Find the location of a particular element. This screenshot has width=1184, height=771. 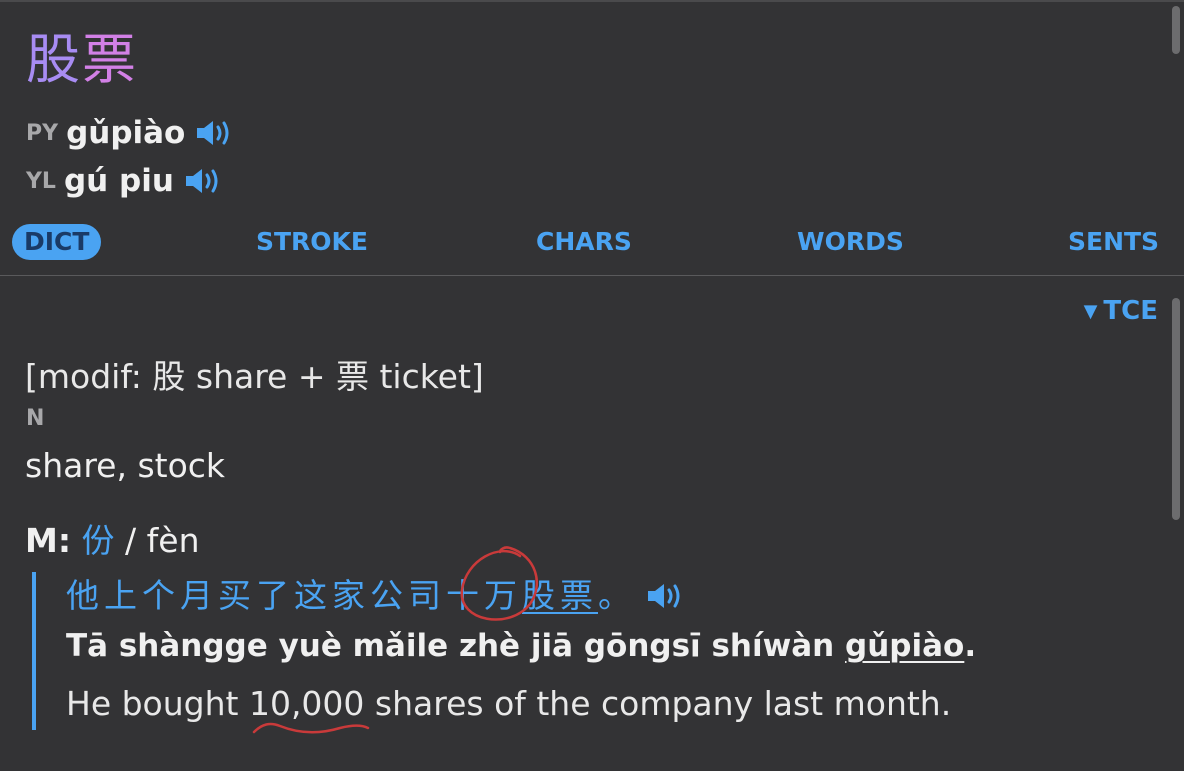

scrollbar is located at coordinates (1176, 409).